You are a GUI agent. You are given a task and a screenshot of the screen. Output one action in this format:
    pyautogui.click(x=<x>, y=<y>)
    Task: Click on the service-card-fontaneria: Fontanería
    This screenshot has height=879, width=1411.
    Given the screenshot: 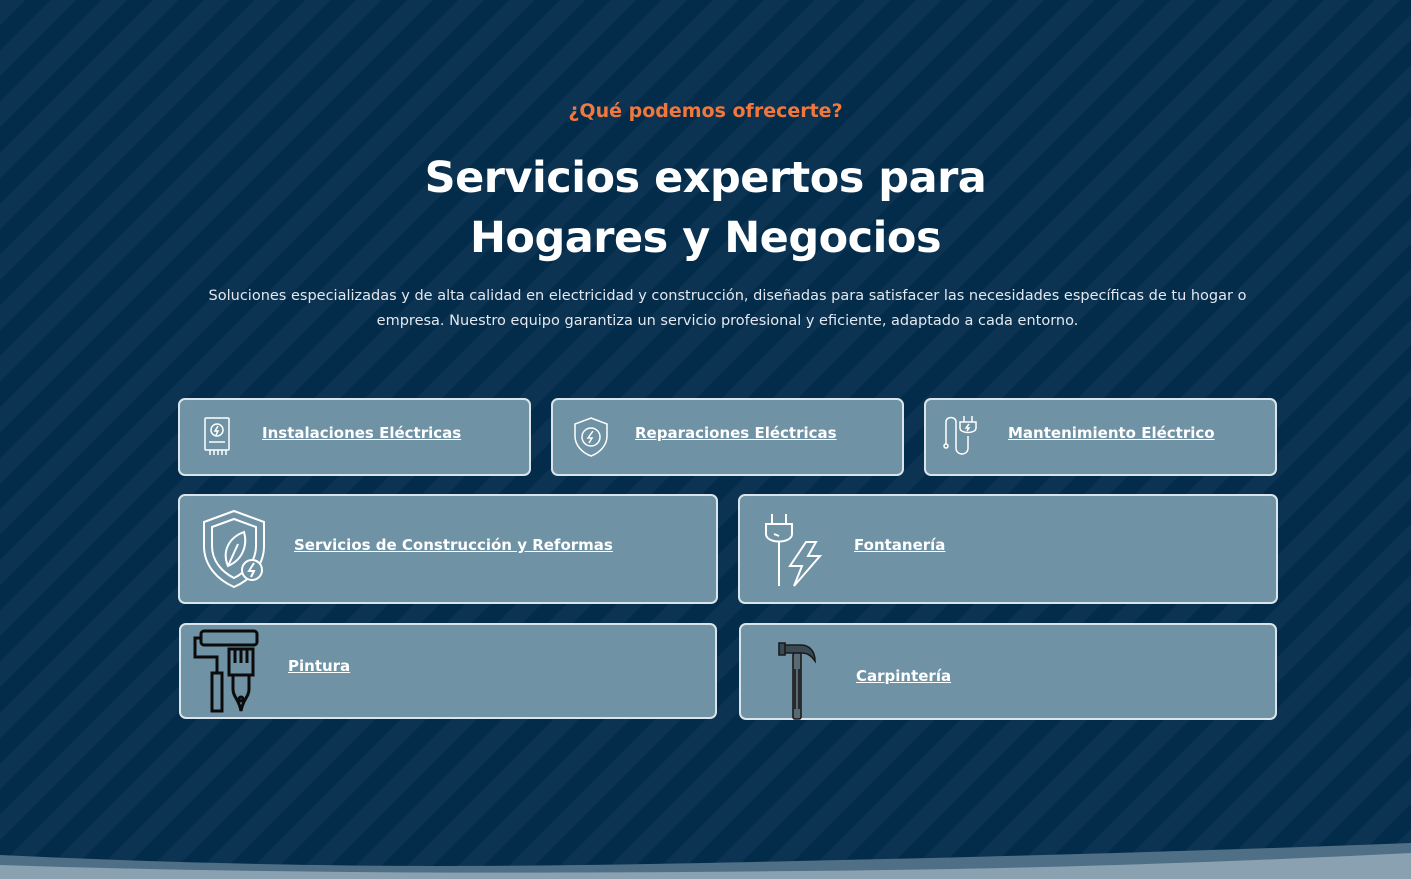 What is the action you would take?
    pyautogui.click(x=1008, y=549)
    